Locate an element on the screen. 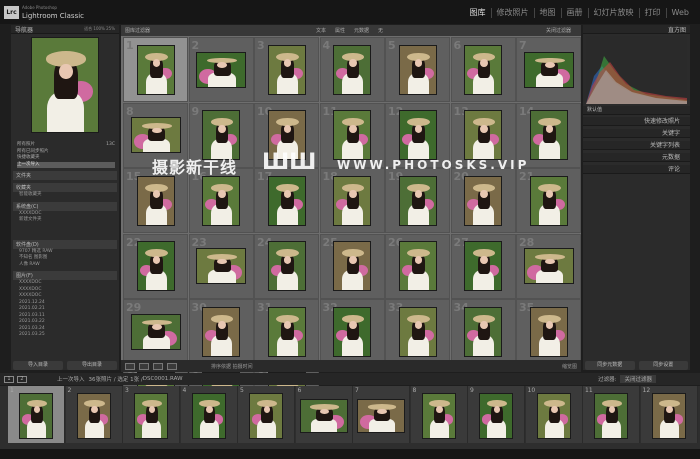  filmstrip-cell: 12 is located at coordinates (669, 414).